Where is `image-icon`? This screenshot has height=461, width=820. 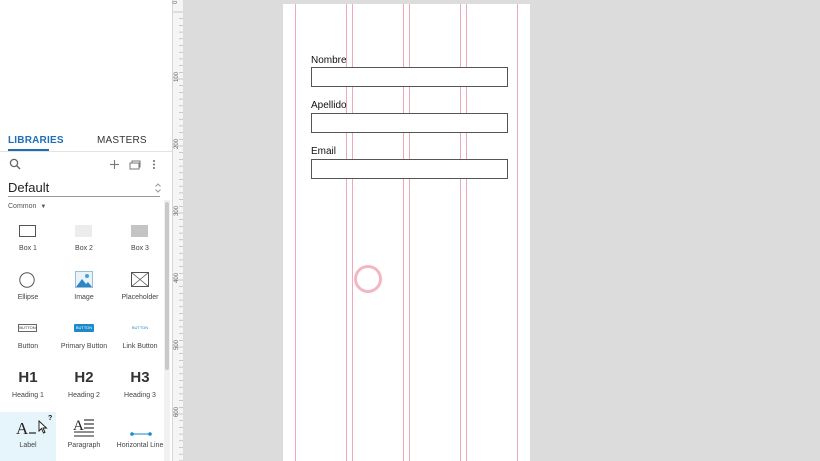 image-icon is located at coordinates (84, 279).